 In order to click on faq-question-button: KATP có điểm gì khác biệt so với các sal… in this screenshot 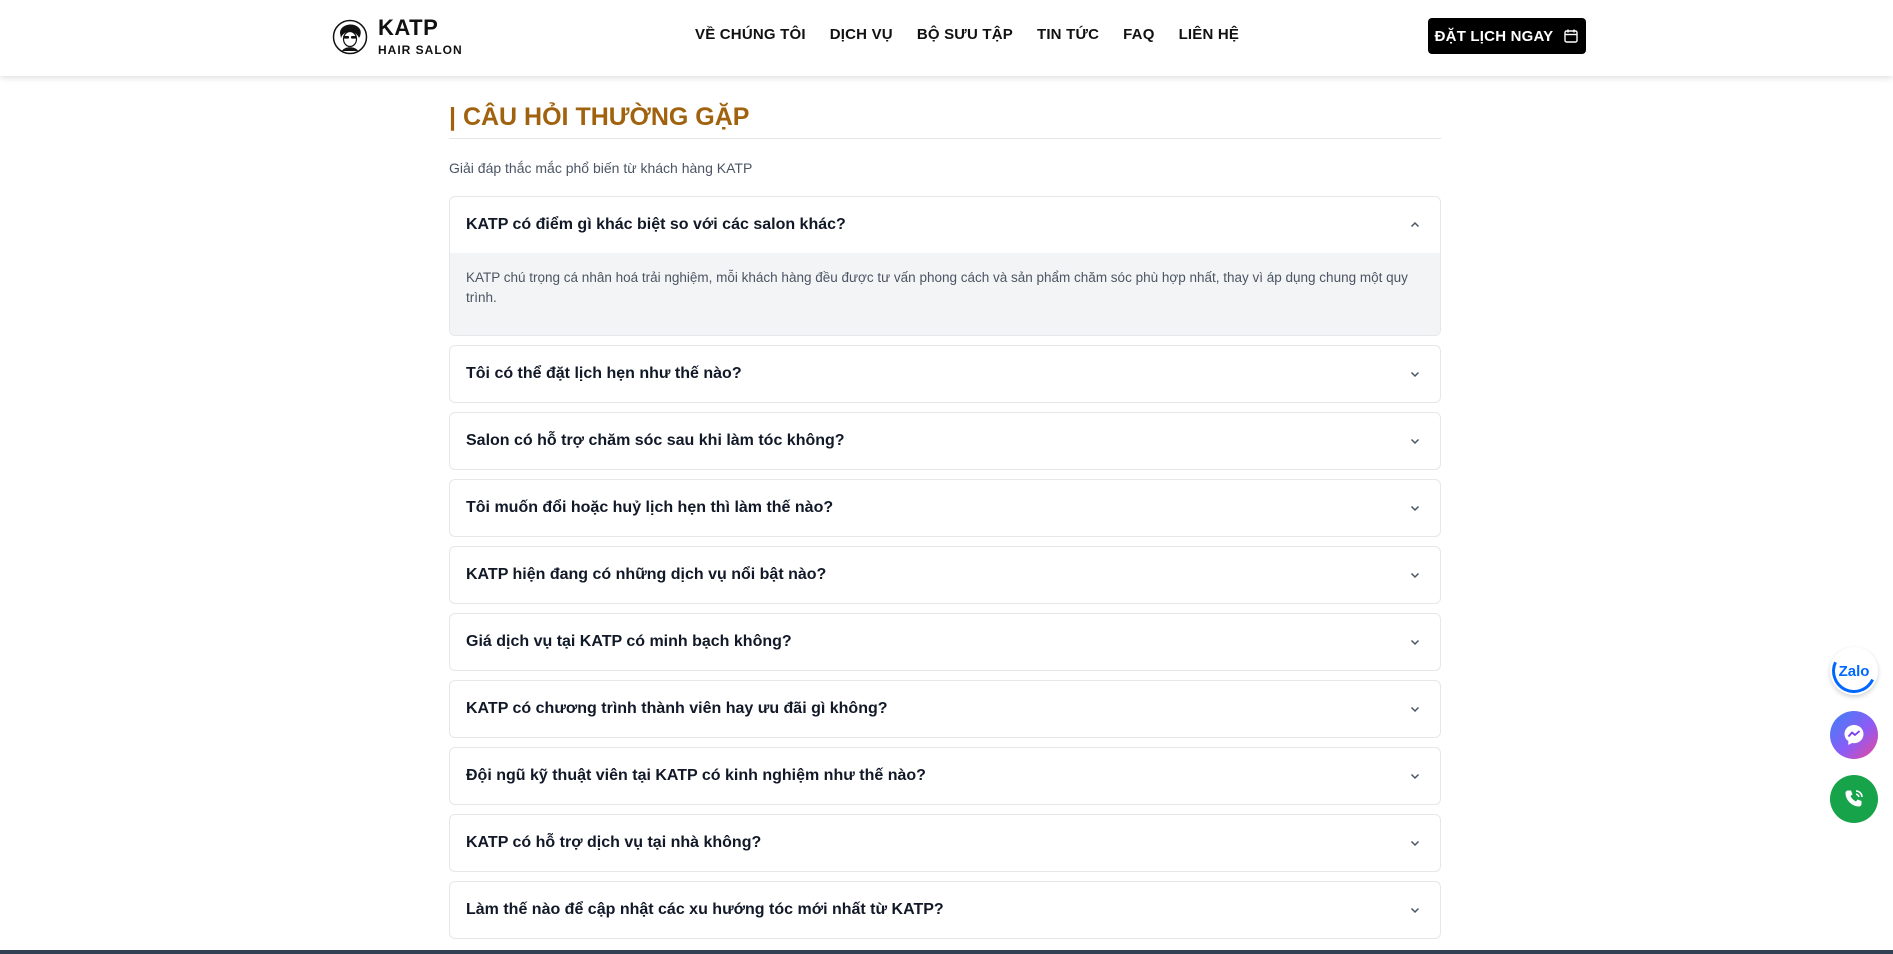, I will do `click(945, 225)`.